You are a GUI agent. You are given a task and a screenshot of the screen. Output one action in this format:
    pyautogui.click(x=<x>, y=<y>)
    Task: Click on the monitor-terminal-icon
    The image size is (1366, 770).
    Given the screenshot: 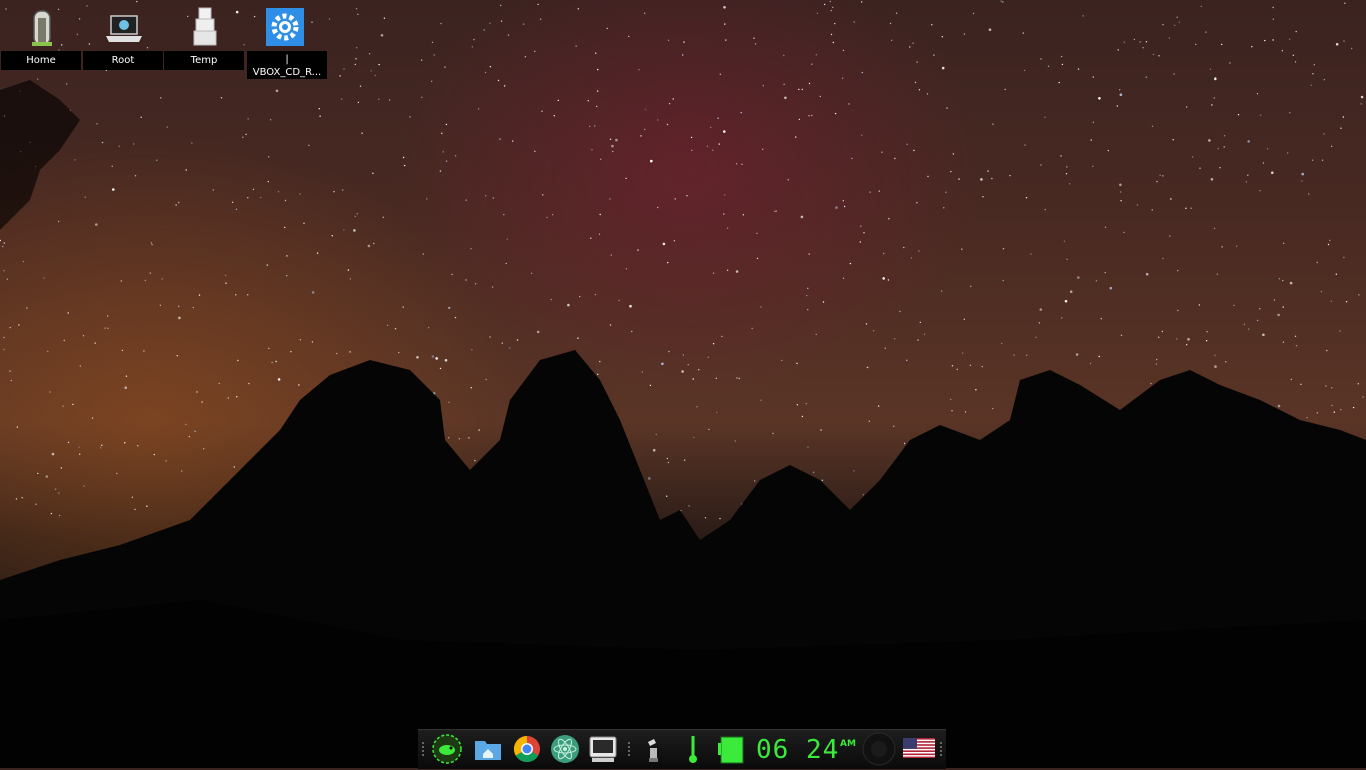 What is the action you would take?
    pyautogui.click(x=603, y=749)
    